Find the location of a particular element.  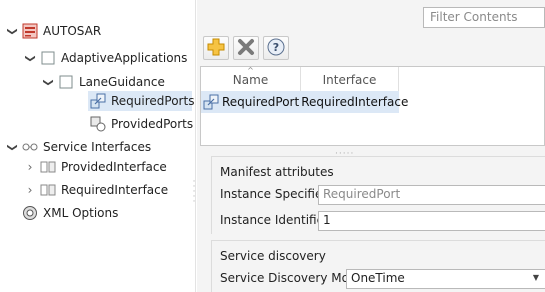

tree-node-xml-options: XML Options is located at coordinates (70, 213).